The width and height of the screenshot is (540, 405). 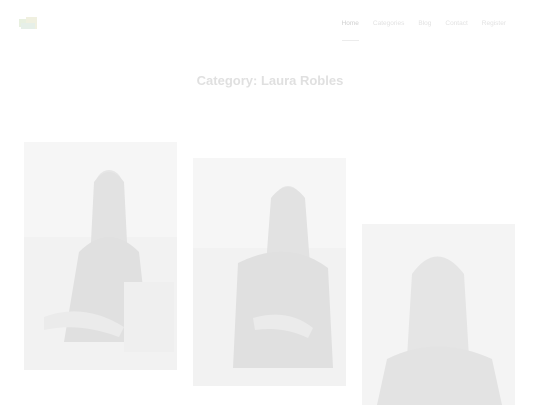 What do you see at coordinates (494, 25) in the screenshot?
I see `nav-item-register: Register` at bounding box center [494, 25].